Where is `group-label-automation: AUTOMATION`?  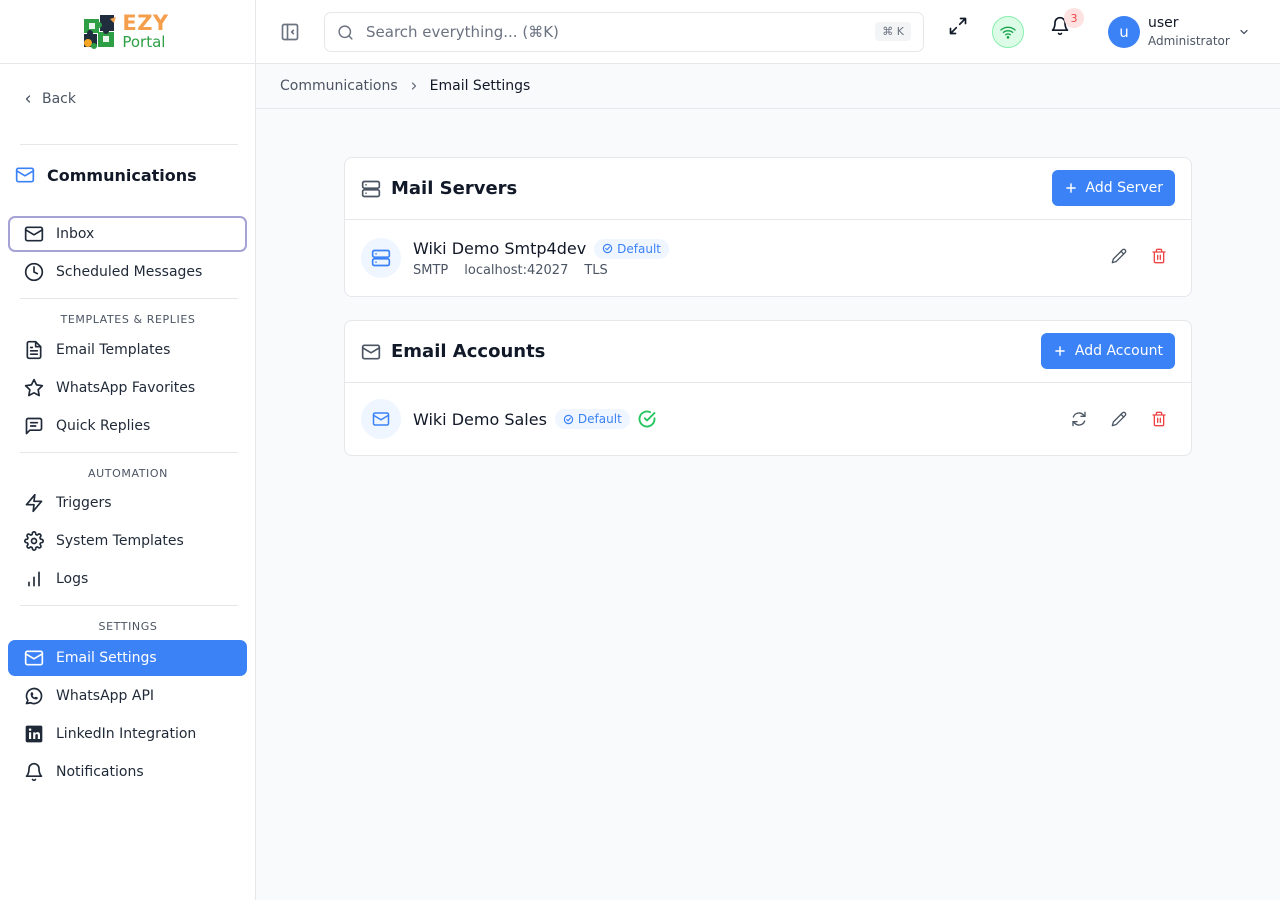 group-label-automation: AUTOMATION is located at coordinates (128, 473).